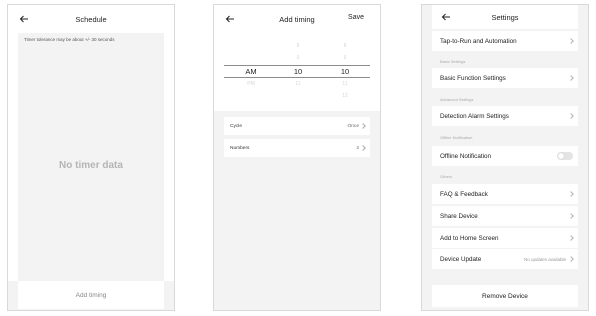  Describe the element at coordinates (345, 46) in the screenshot. I see `picker-minute-option: 8` at that location.